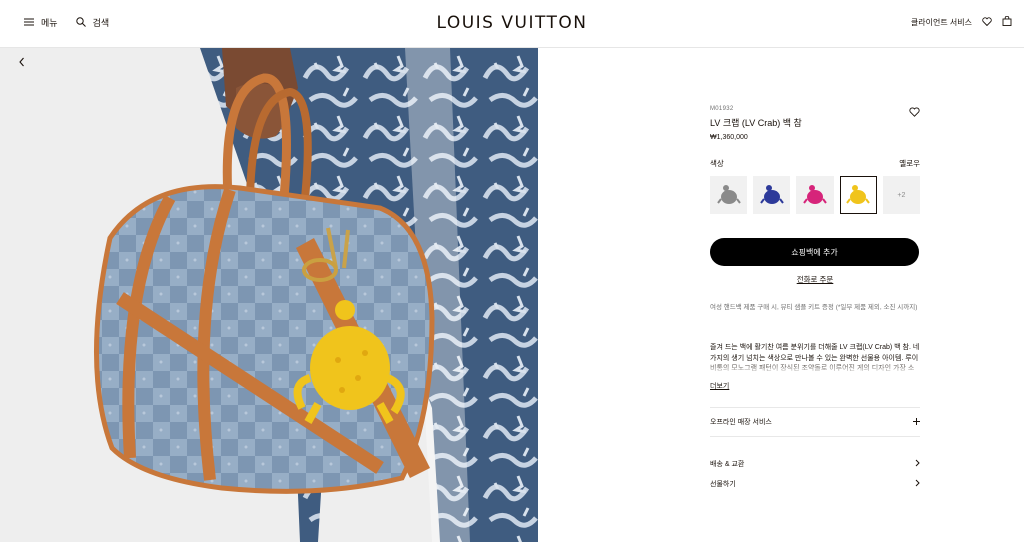 The image size is (1024, 542). I want to click on store-service-row: 오프라인 매장 서비스, so click(815, 422).